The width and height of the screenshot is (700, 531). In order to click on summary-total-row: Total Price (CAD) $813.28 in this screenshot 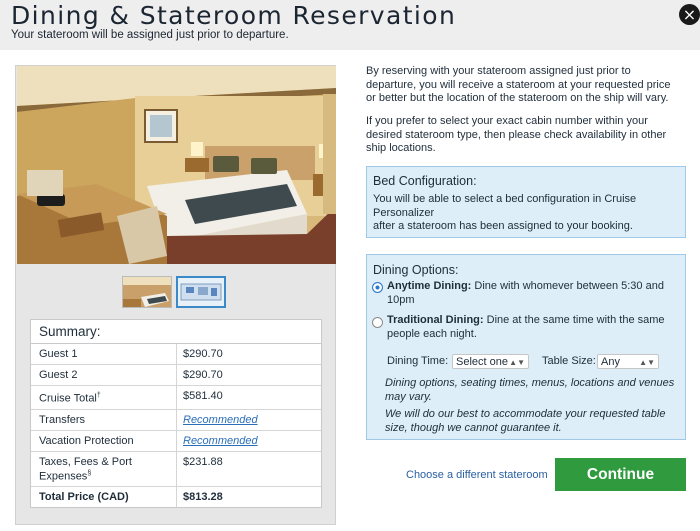, I will do `click(176, 497)`.